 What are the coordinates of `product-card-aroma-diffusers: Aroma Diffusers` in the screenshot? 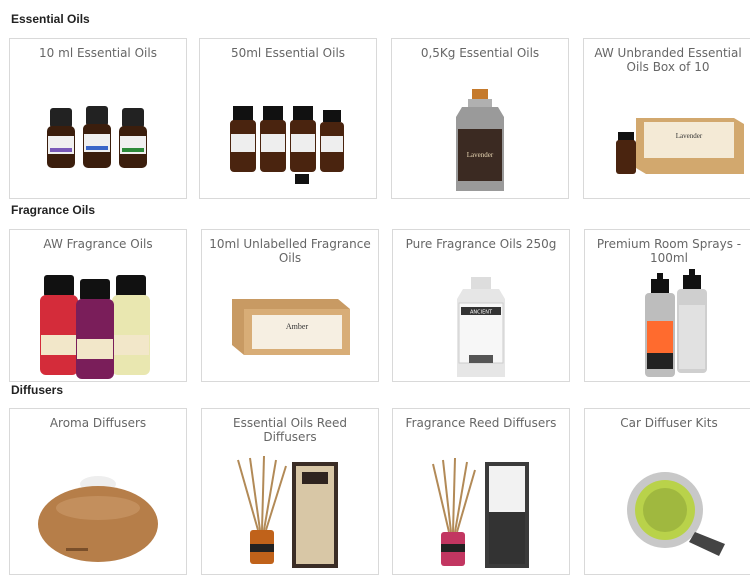 It's located at (98, 491).